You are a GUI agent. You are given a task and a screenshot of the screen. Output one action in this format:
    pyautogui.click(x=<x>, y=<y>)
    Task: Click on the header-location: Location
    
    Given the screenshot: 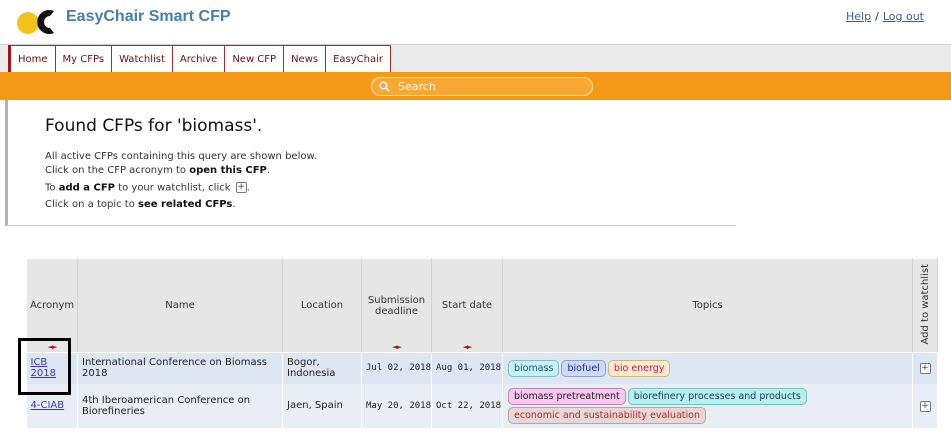 What is the action you would take?
    pyautogui.click(x=322, y=305)
    